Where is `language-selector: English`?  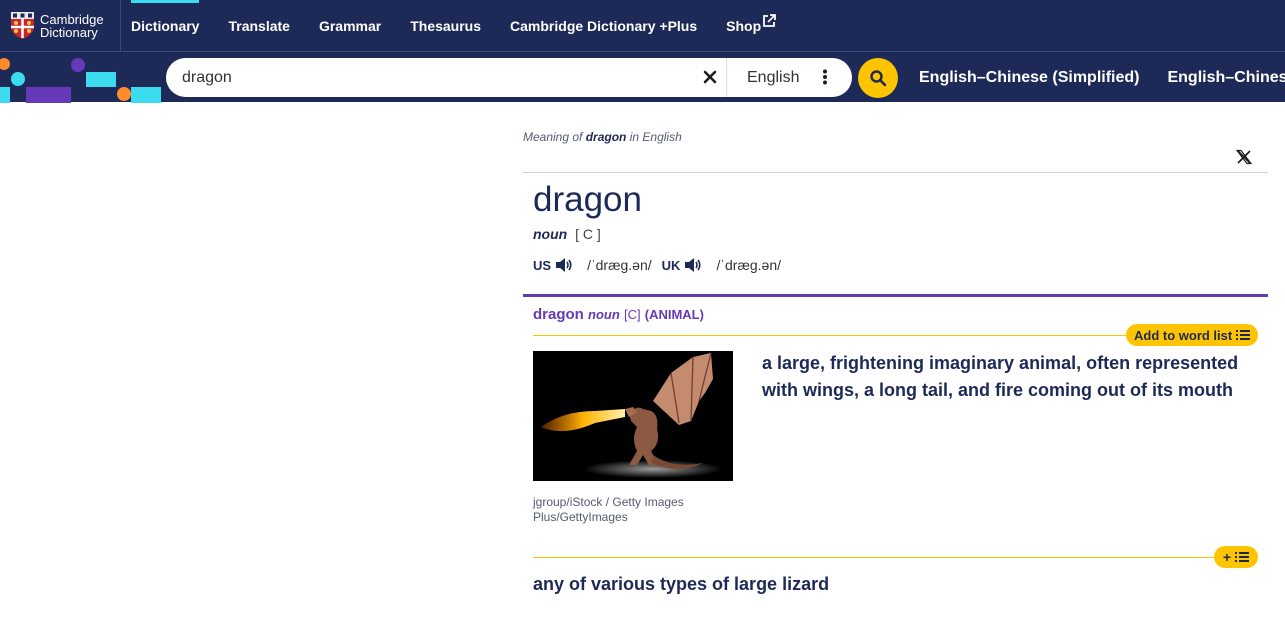 language-selector: English is located at coordinates (773, 77).